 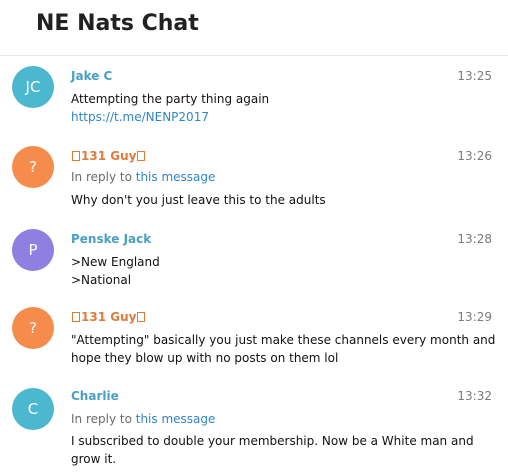 I want to click on message-text: >National, so click(x=101, y=280).